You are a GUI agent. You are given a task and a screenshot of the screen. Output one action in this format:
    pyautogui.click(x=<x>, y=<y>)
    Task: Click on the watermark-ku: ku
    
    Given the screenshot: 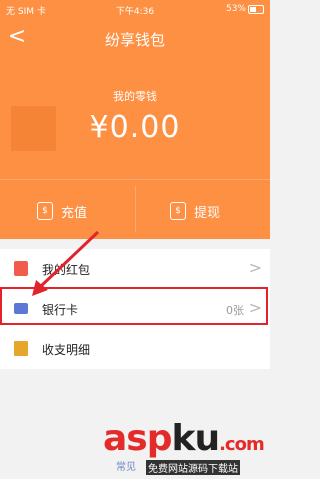 What is the action you would take?
    pyautogui.click(x=196, y=438)
    